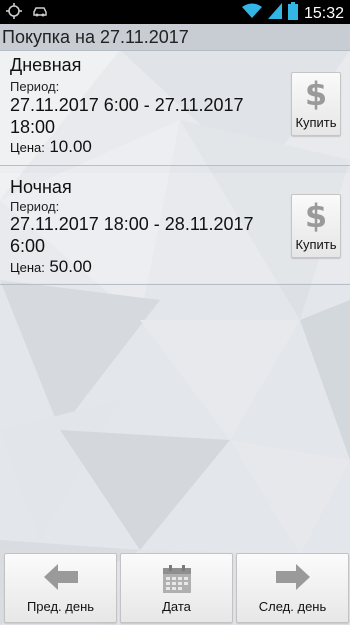 This screenshot has height=625, width=350. Describe the element at coordinates (176, 606) in the screenshot. I see `date-label: Дата` at that location.